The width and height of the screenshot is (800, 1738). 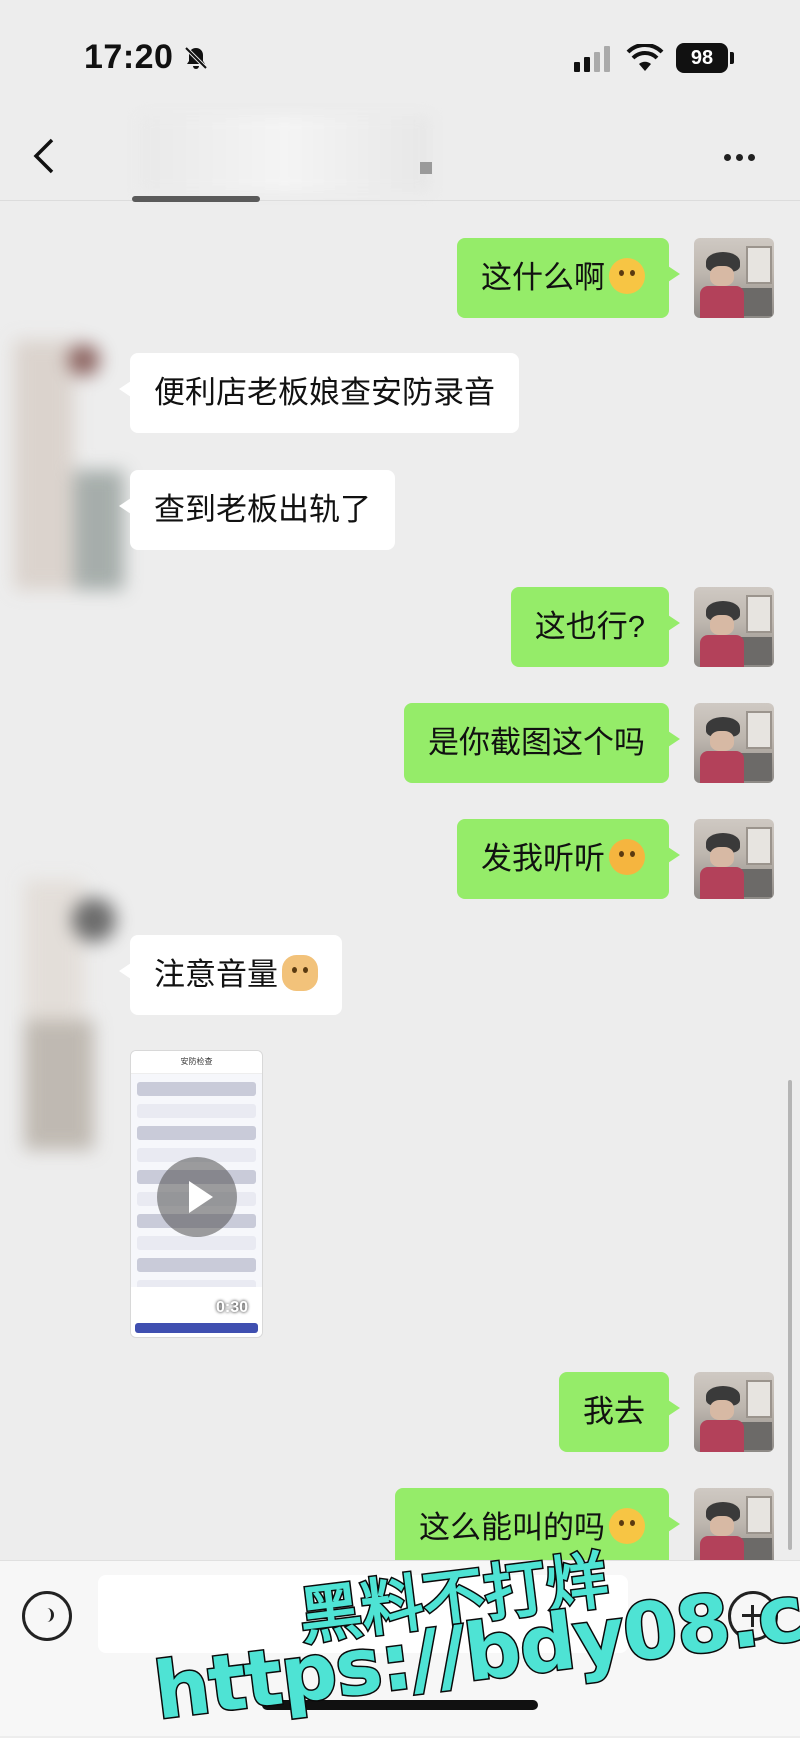 I want to click on scrollbar, so click(x=790, y=1315).